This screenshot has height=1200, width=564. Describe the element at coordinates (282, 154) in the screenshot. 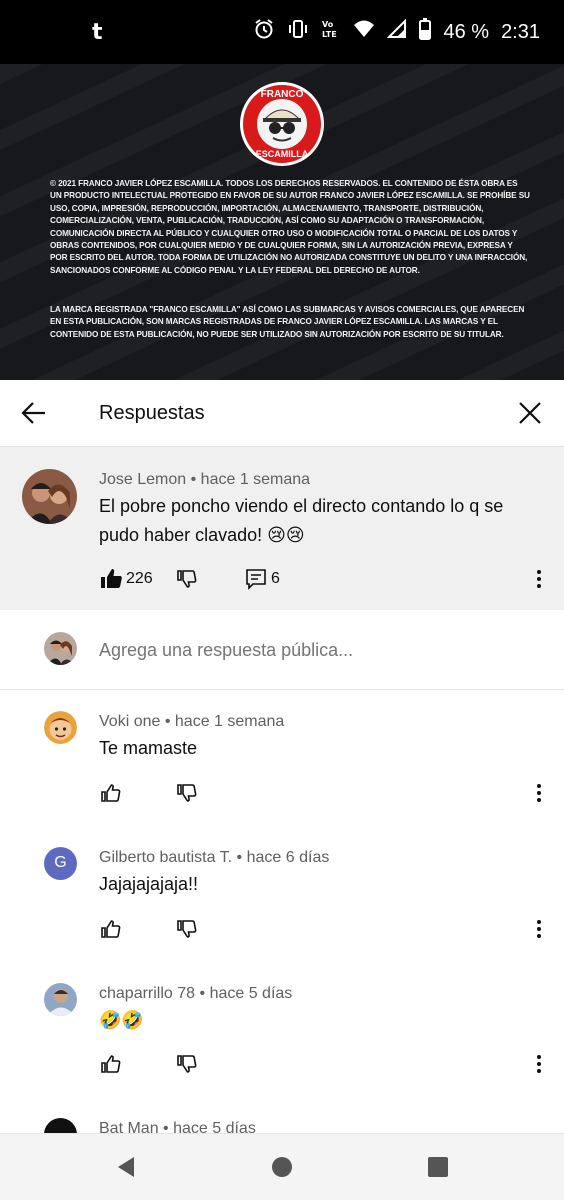

I see `logo-text-bottom: ESCAMILLA` at that location.